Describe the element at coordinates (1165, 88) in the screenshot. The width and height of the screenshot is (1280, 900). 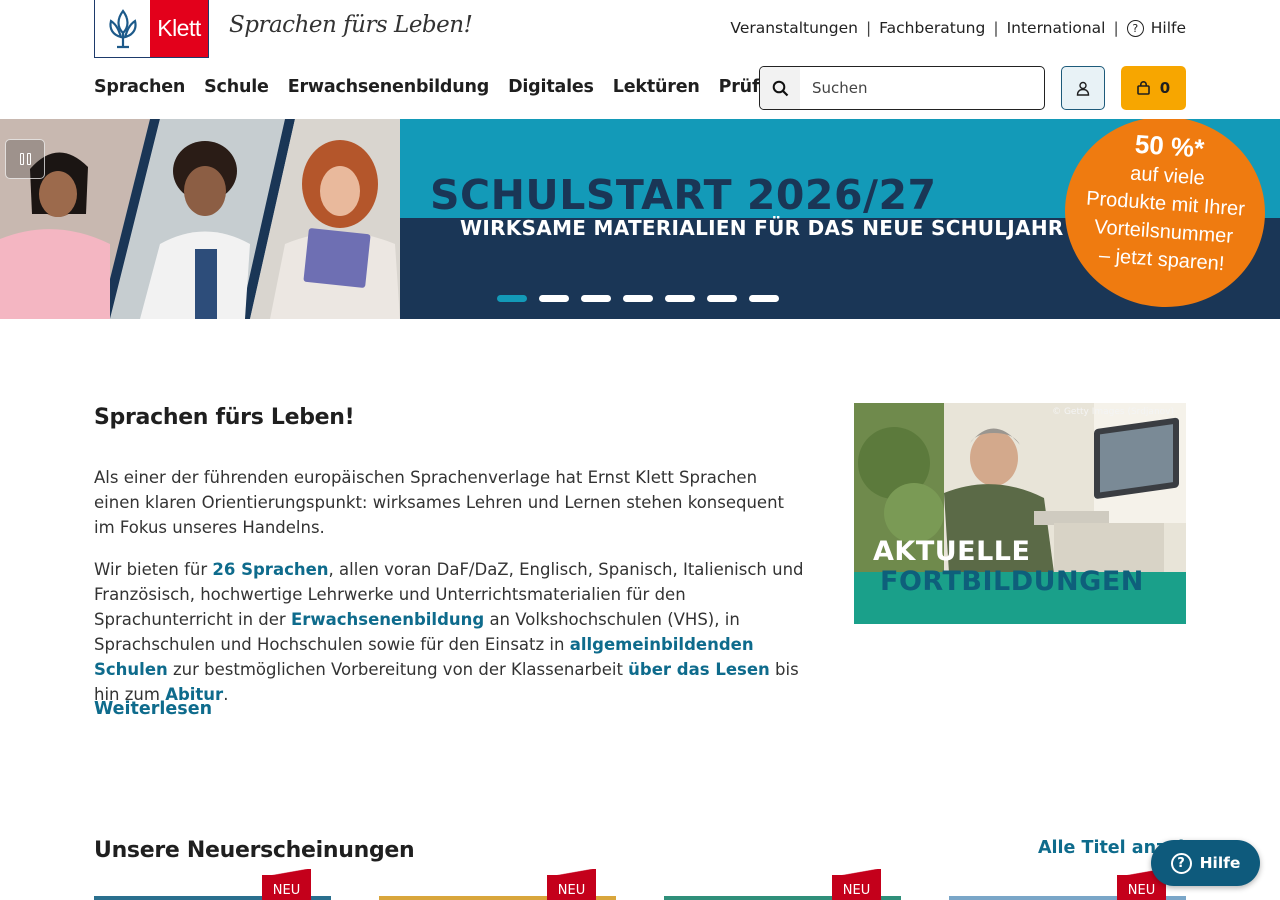
I see `cart-count: 0` at that location.